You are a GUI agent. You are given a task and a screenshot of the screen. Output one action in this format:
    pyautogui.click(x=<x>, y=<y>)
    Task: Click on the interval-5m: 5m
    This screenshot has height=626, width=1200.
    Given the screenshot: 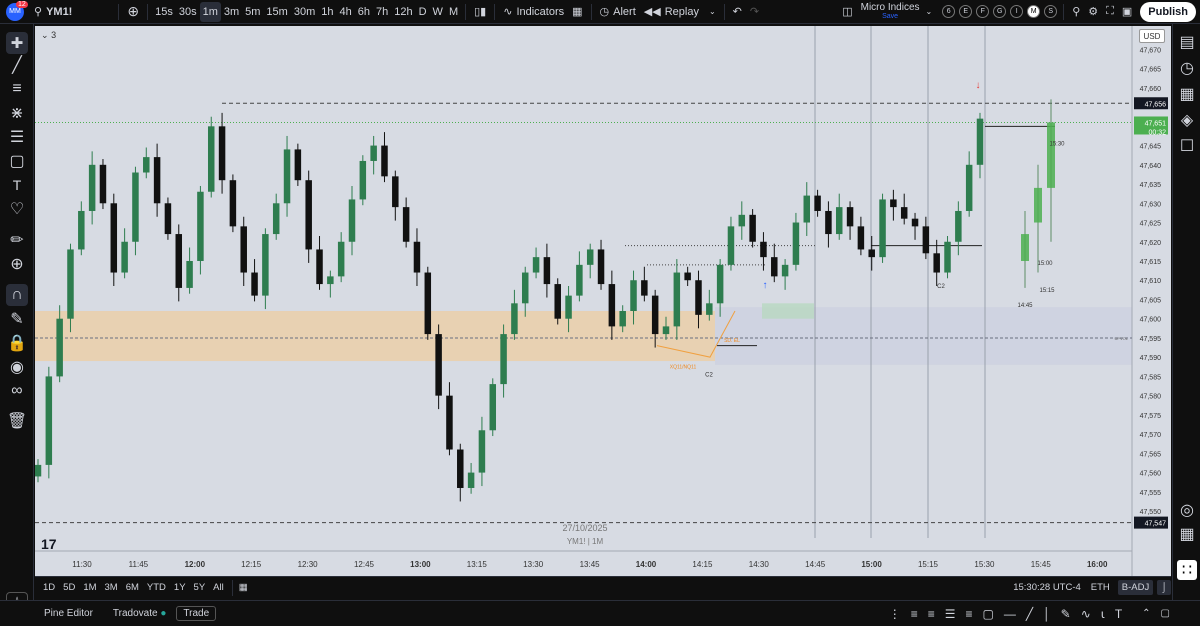 What is the action you would take?
    pyautogui.click(x=252, y=12)
    